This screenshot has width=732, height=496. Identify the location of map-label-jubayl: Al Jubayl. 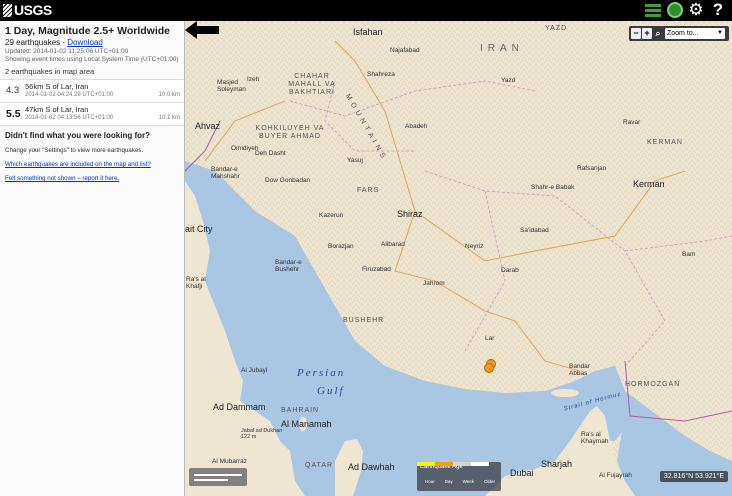
(254, 370).